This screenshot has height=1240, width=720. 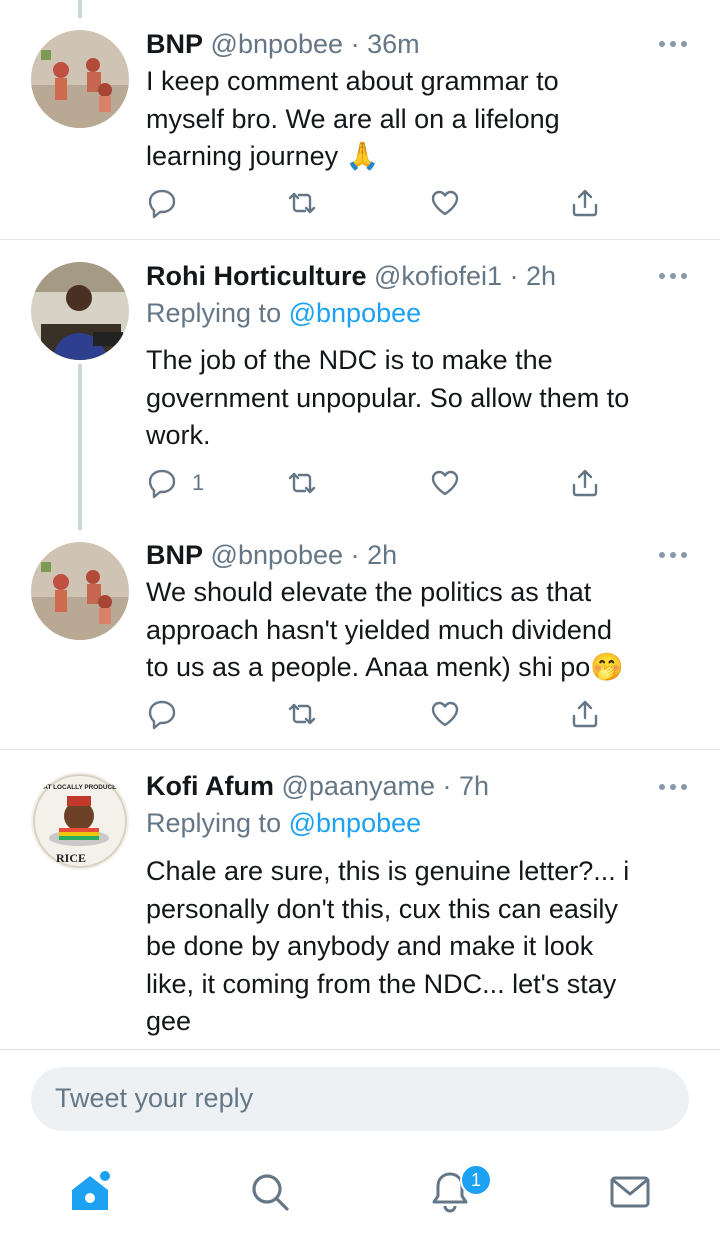 I want to click on timestamp: · 7h, so click(x=466, y=786).